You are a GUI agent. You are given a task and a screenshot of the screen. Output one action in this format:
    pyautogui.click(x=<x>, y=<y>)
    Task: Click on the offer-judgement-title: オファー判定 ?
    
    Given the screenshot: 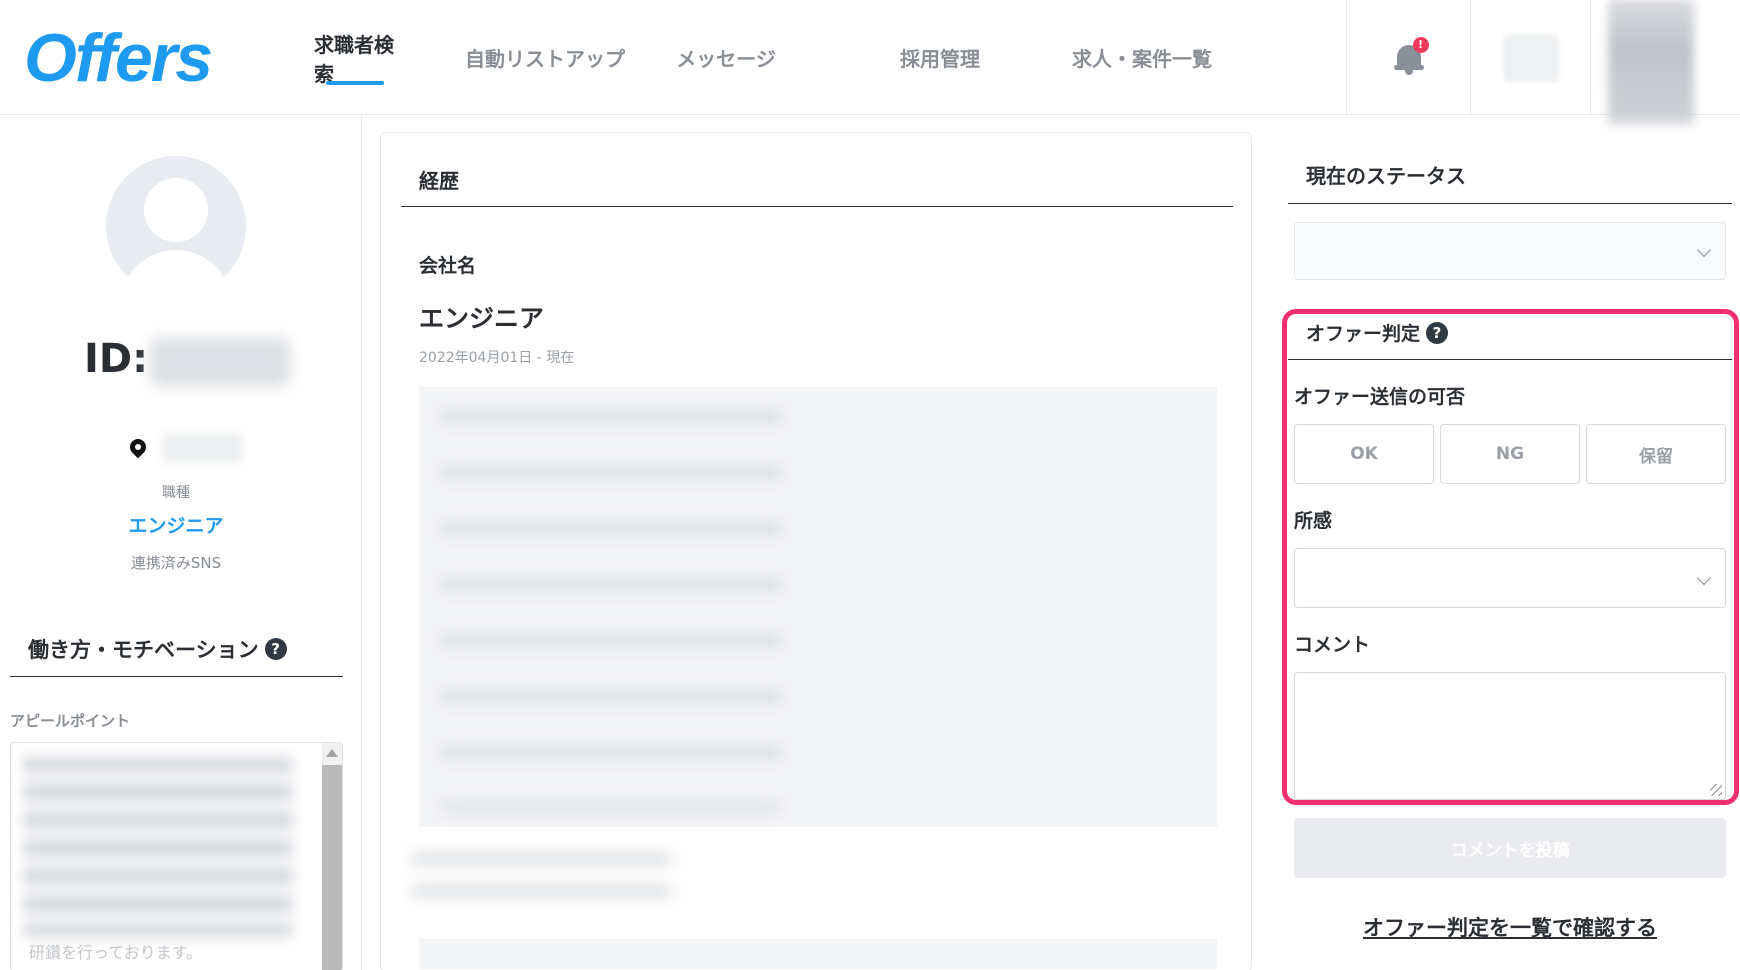 What is the action you would take?
    pyautogui.click(x=1377, y=332)
    